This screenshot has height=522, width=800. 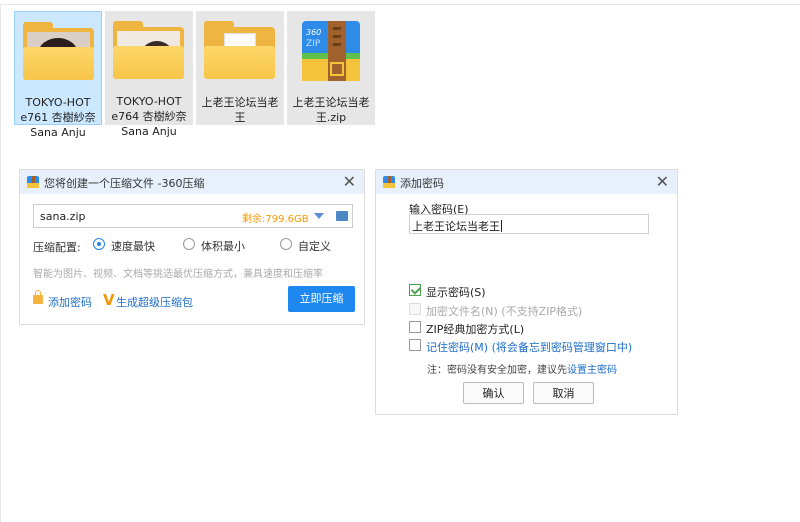 What do you see at coordinates (501, 226) in the screenshot?
I see `text-caret` at bounding box center [501, 226].